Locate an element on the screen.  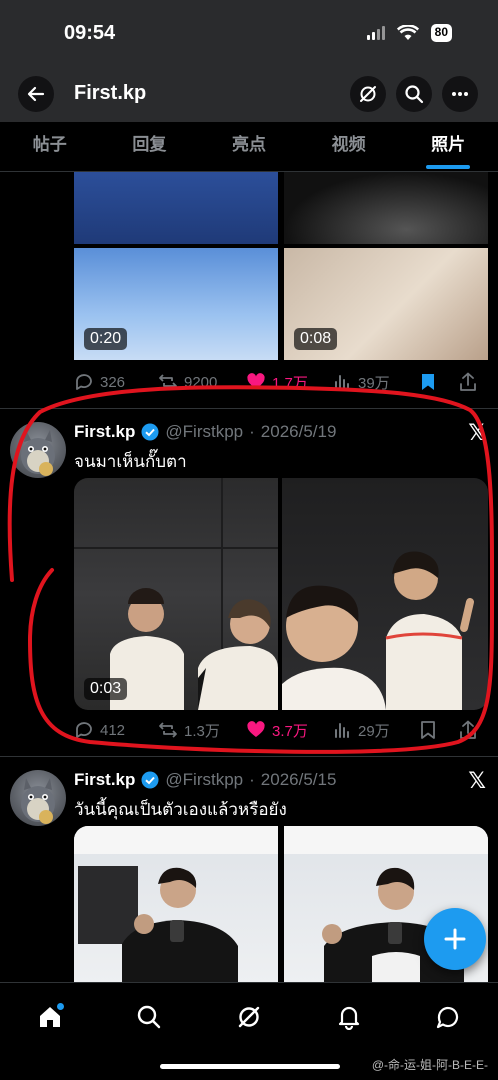
bookmark-icon is located at coordinates (428, 730).